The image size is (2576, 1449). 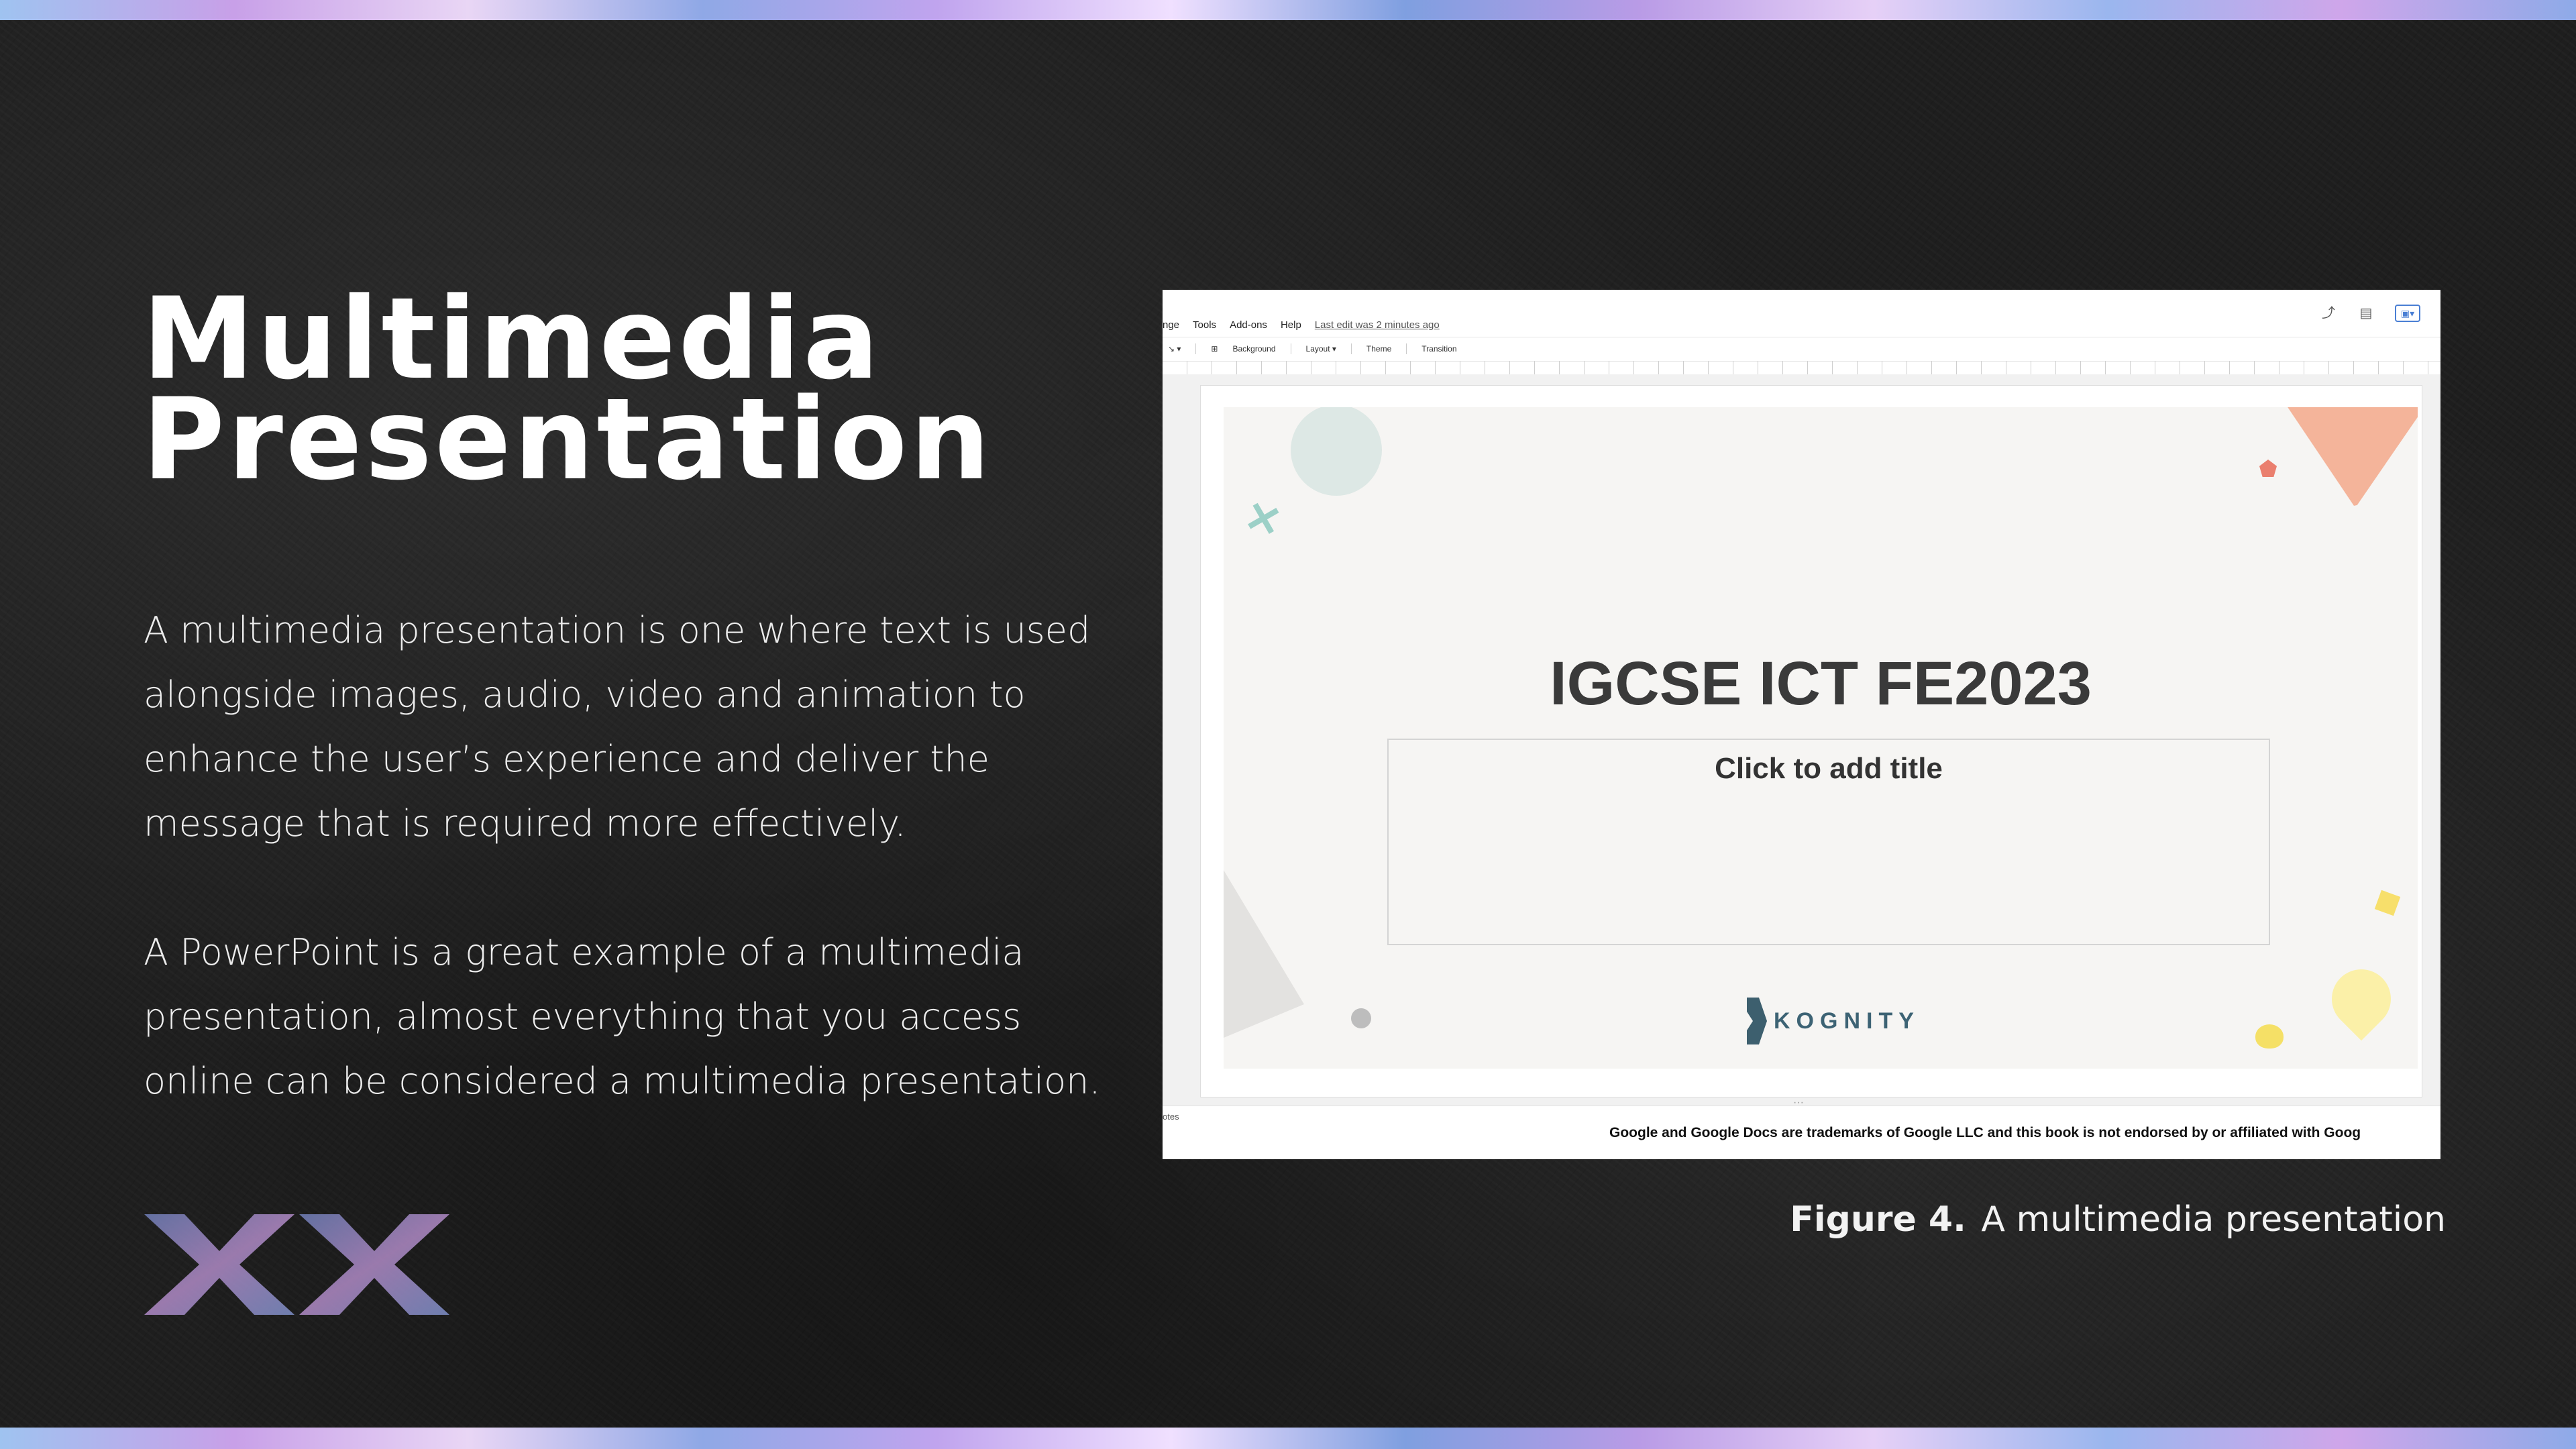 I want to click on toolbar-transition: Transition, so click(x=1438, y=349).